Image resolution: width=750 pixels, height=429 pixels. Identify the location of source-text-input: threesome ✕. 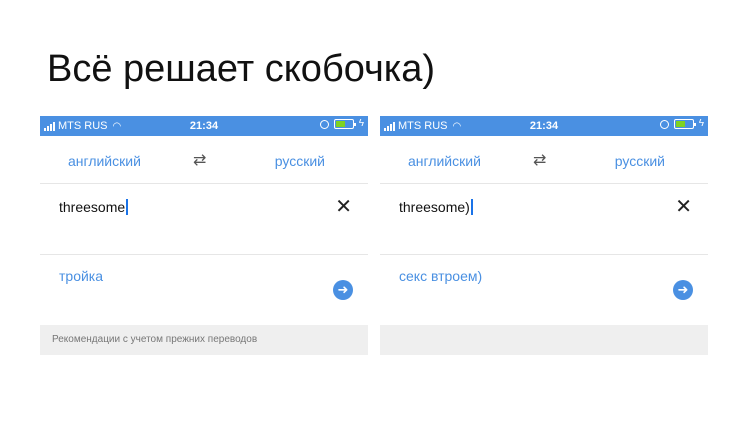
(204, 220).